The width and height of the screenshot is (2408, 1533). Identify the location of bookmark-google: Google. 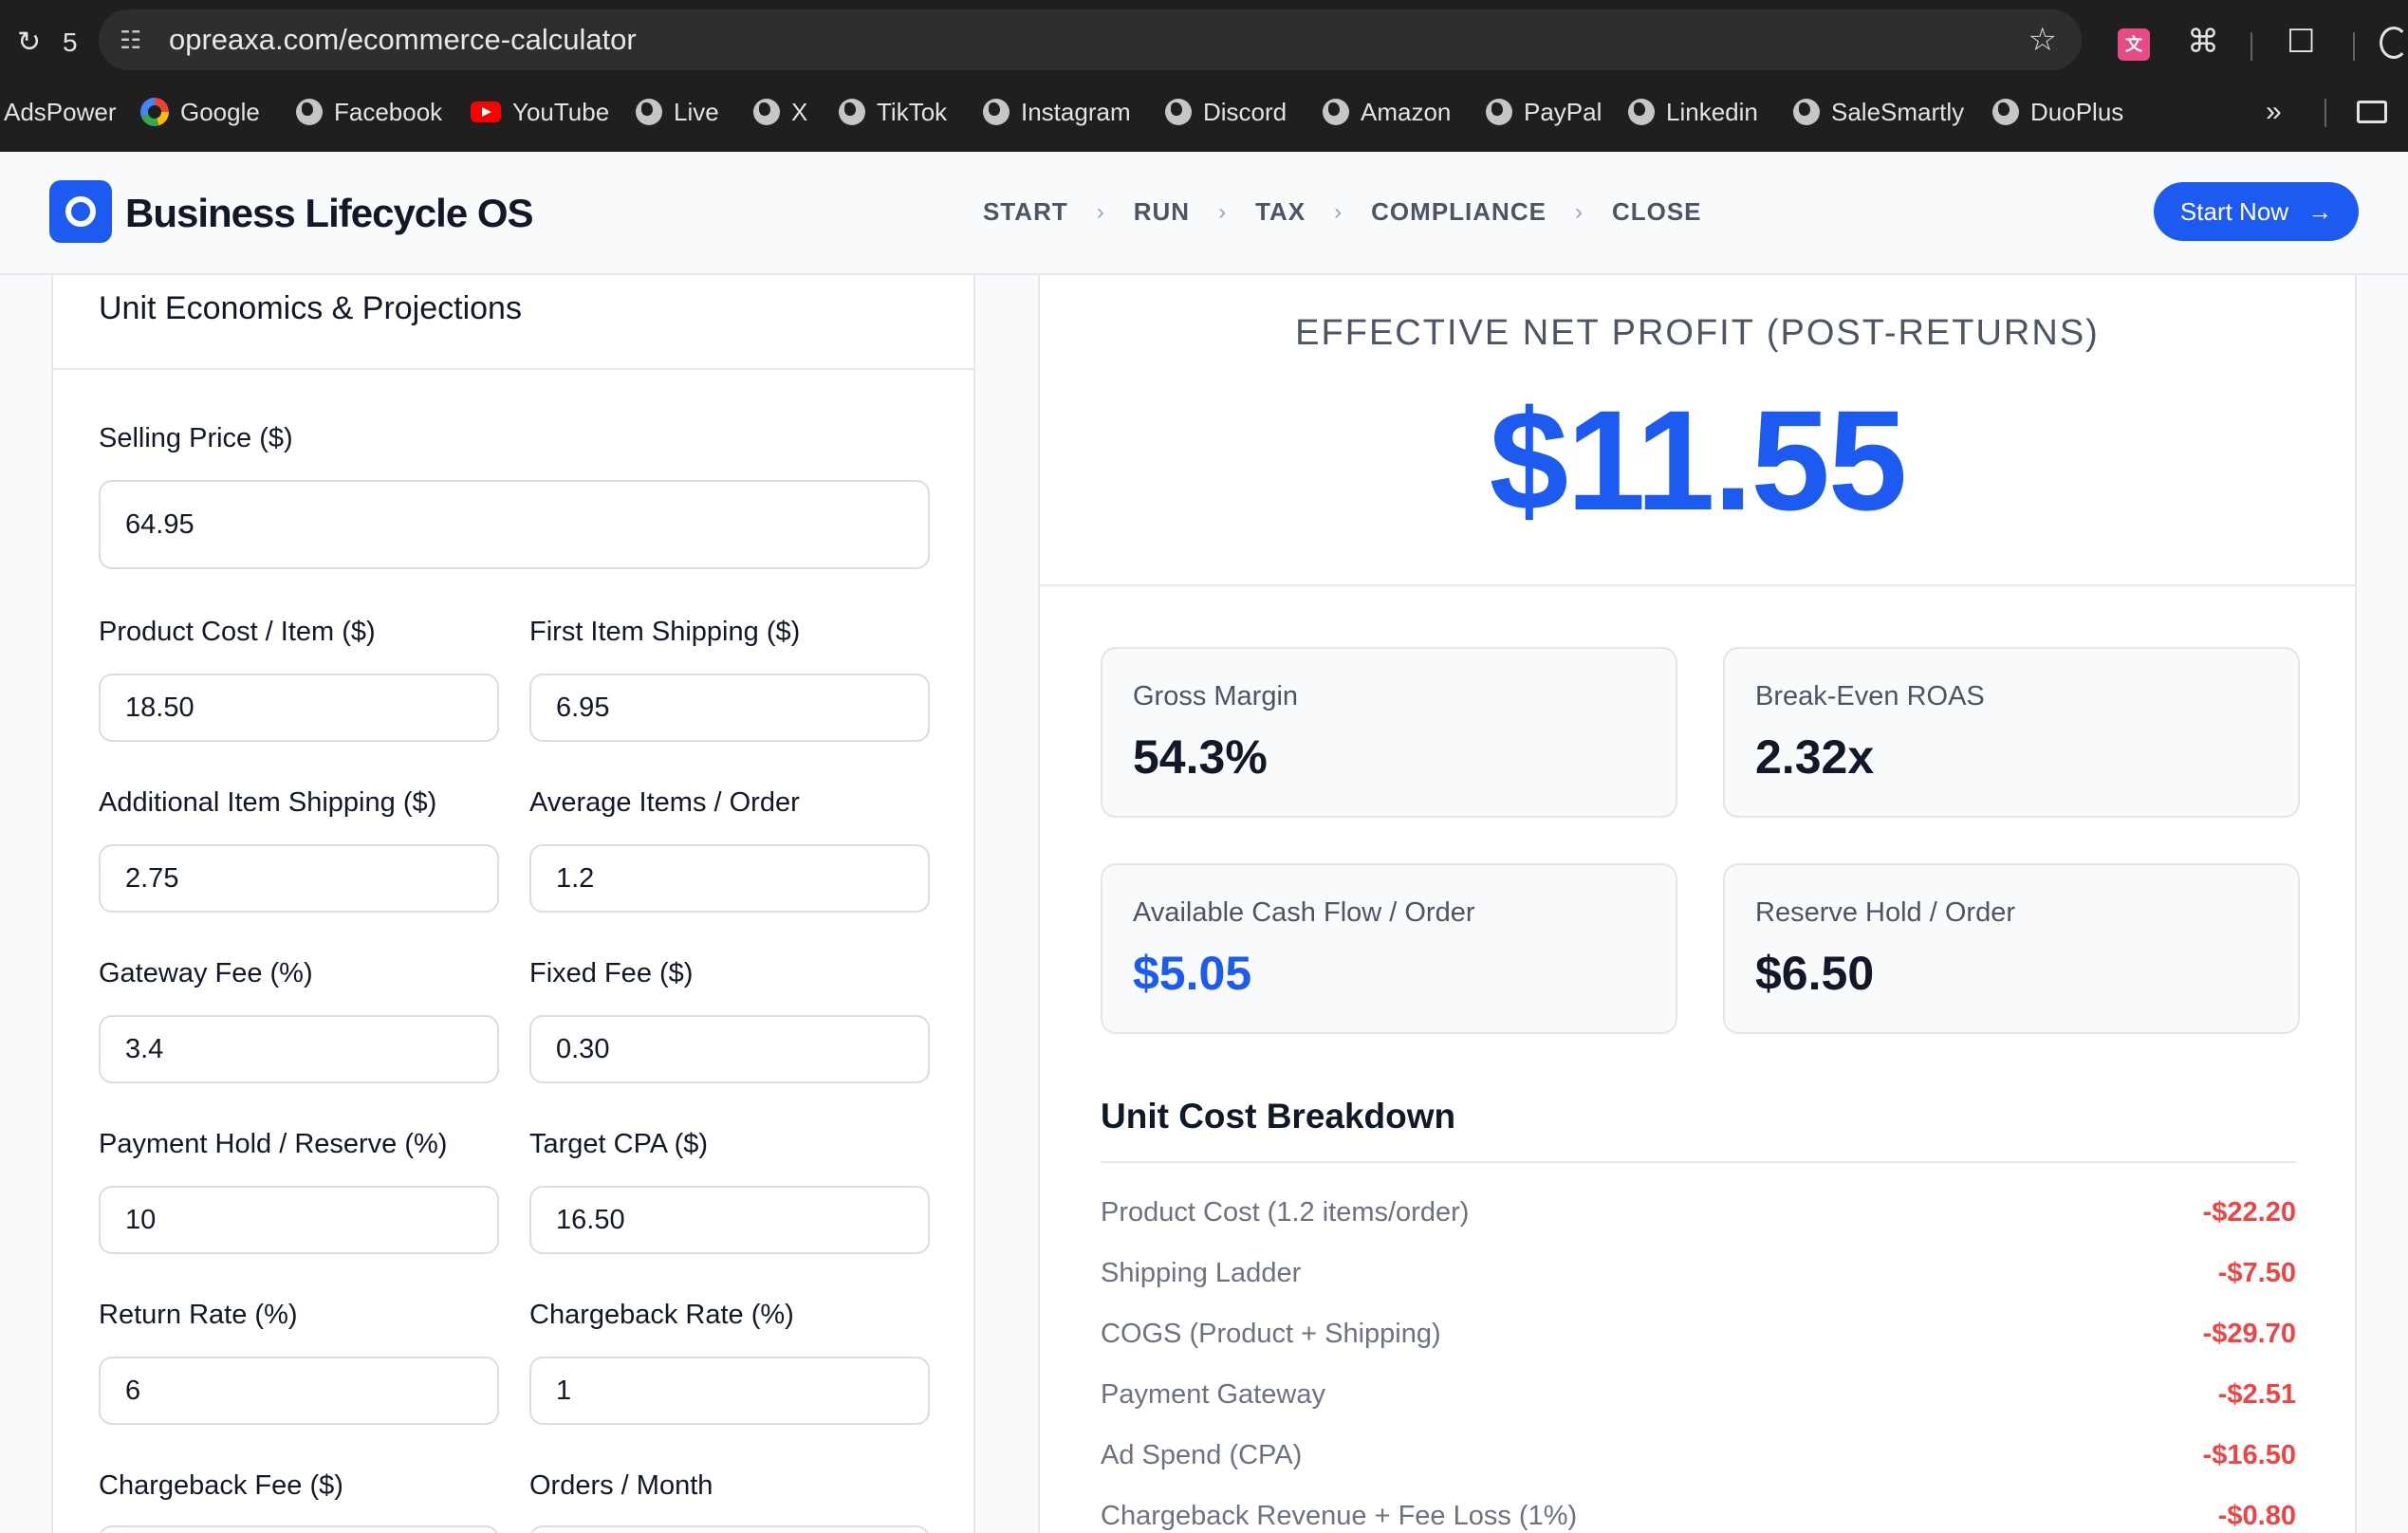
(200, 112).